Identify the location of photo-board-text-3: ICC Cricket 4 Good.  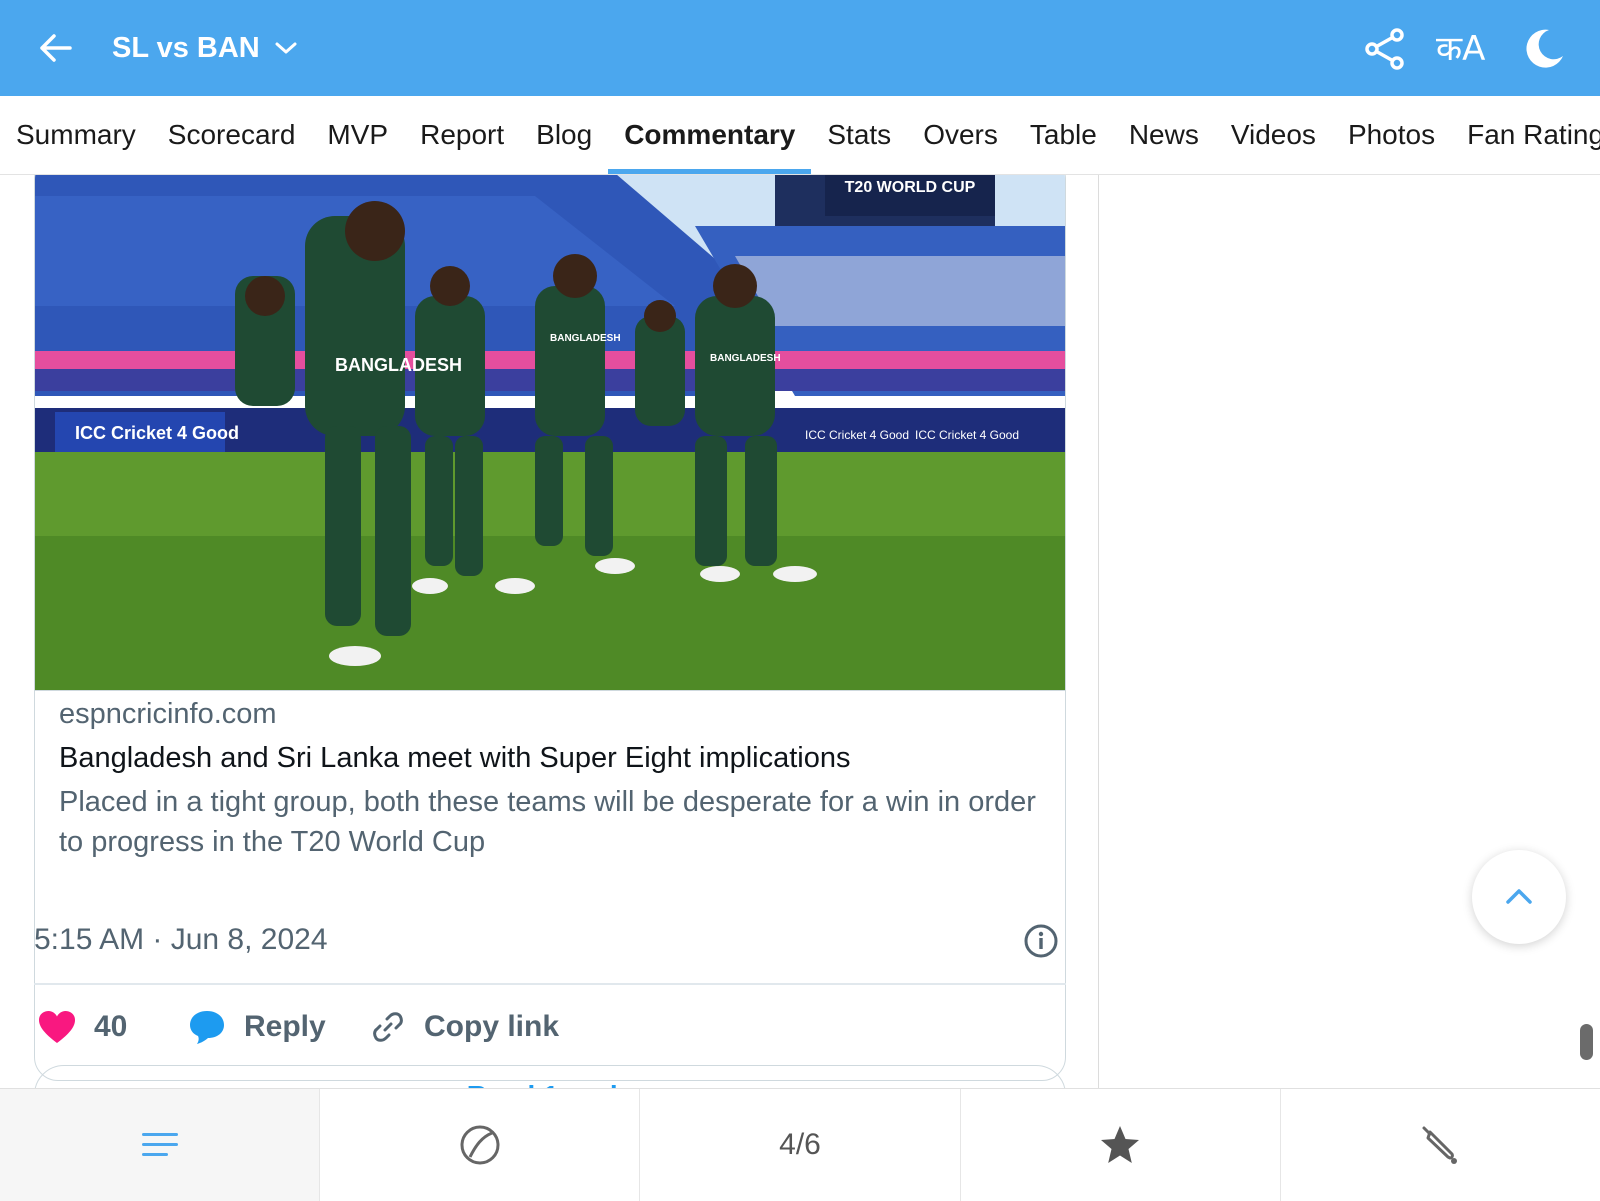
(967, 435).